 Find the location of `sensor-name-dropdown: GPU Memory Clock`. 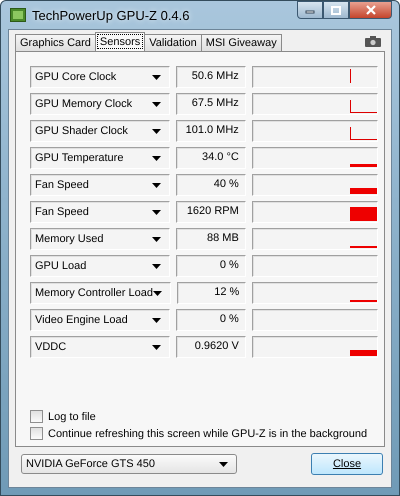

sensor-name-dropdown: GPU Memory Clock is located at coordinates (100, 104).